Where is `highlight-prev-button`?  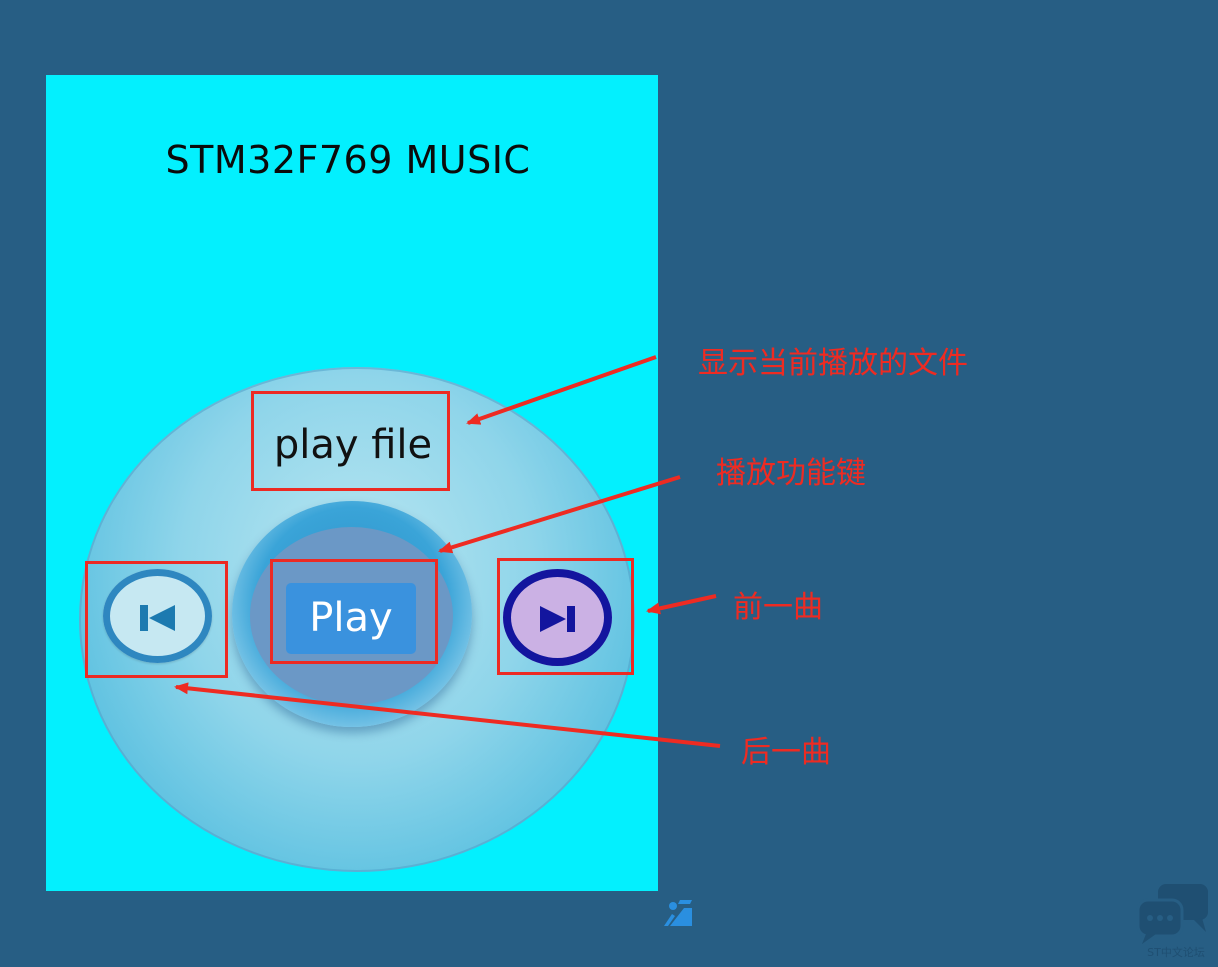 highlight-prev-button is located at coordinates (156, 619).